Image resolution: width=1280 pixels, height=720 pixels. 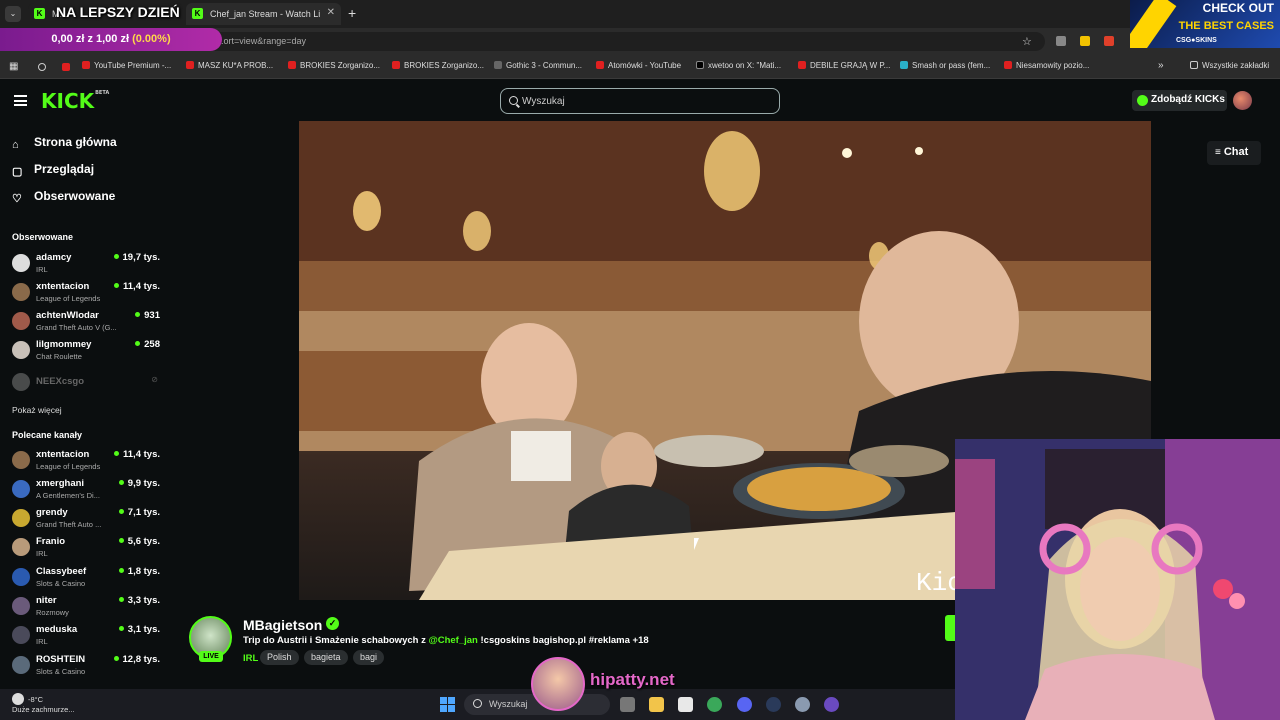 What do you see at coordinates (64, 143) in the screenshot?
I see `nav-home: ⌂ Strona główna` at bounding box center [64, 143].